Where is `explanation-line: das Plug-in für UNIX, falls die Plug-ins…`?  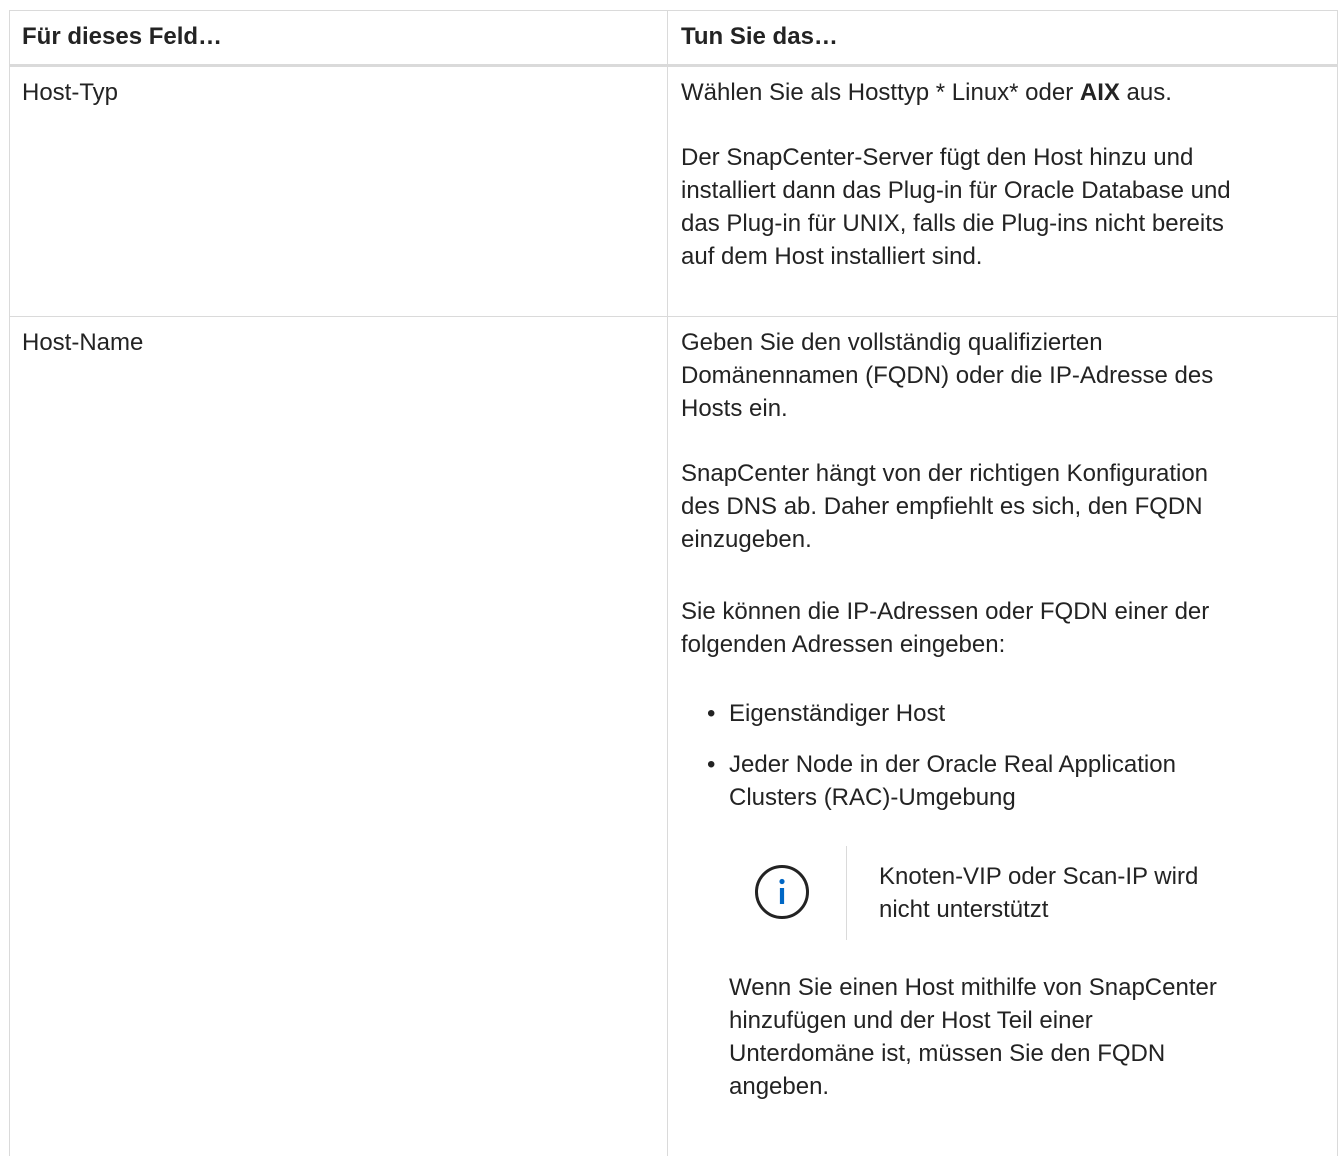 explanation-line: das Plug-in für UNIX, falls die Plug-ins… is located at coordinates (952, 223).